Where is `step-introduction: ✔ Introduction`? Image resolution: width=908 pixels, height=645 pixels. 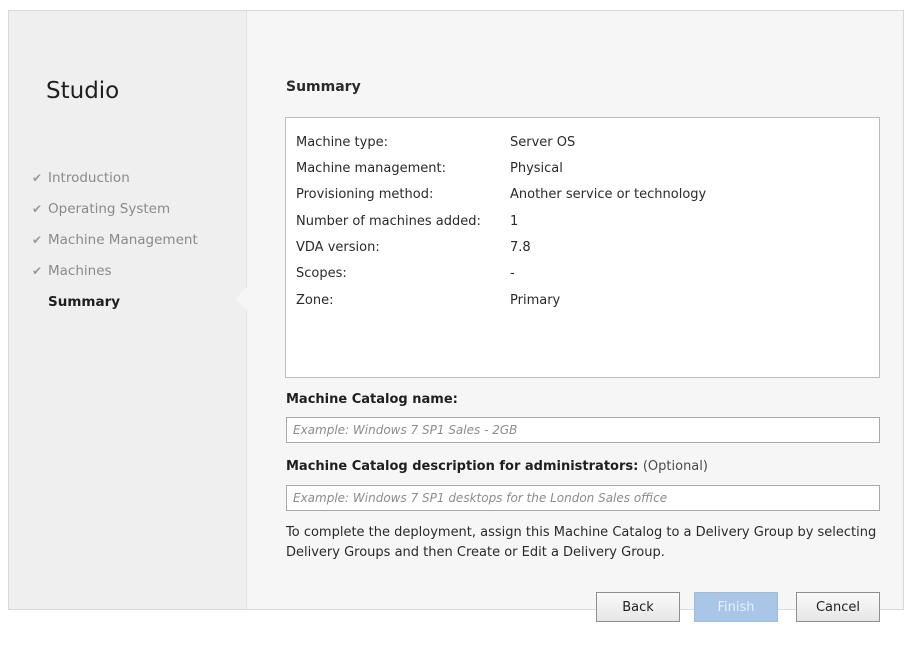
step-introduction: ✔ Introduction is located at coordinates (115, 183).